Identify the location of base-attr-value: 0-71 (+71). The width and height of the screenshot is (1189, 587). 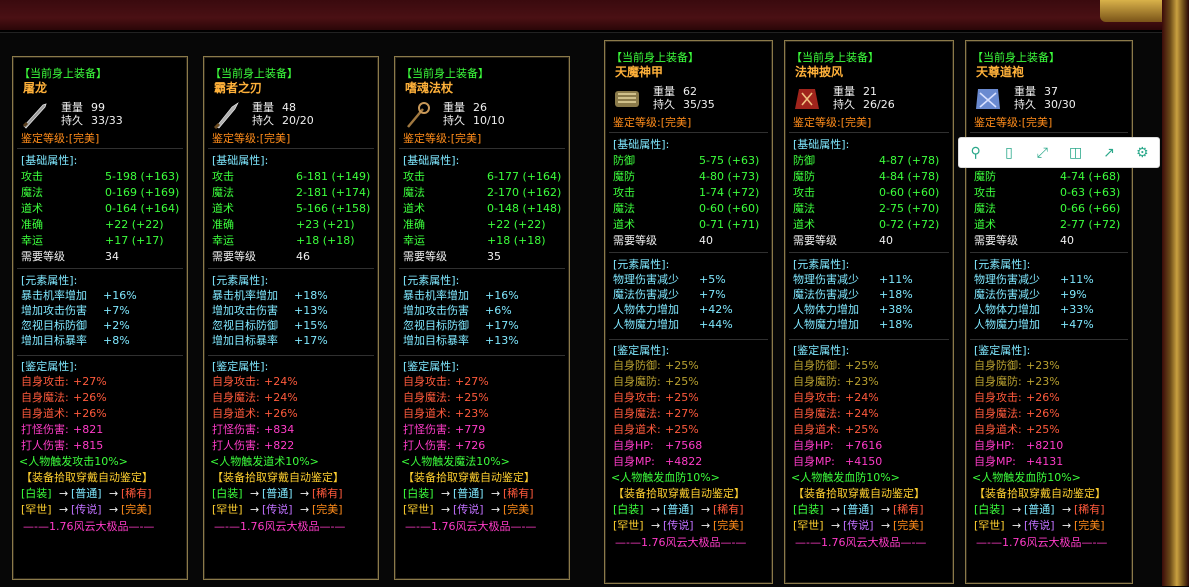
(729, 224).